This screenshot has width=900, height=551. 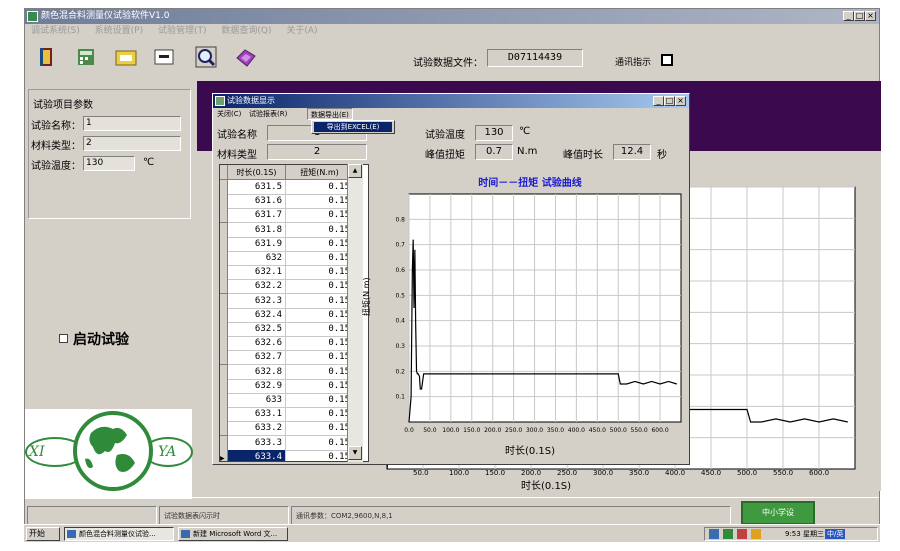 I want to click on table-cell-time: 632.6, so click(x=257, y=344).